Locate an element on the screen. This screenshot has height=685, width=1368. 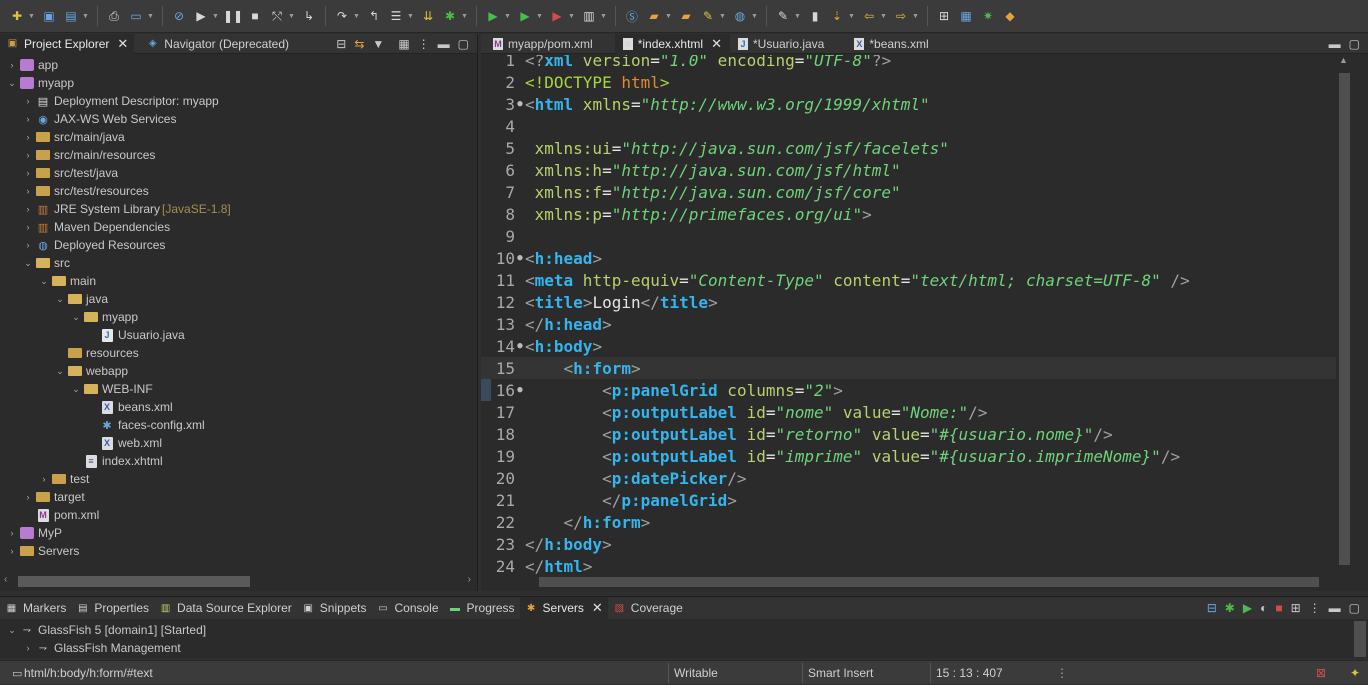
code-line: 9 is located at coordinates (908, 236).